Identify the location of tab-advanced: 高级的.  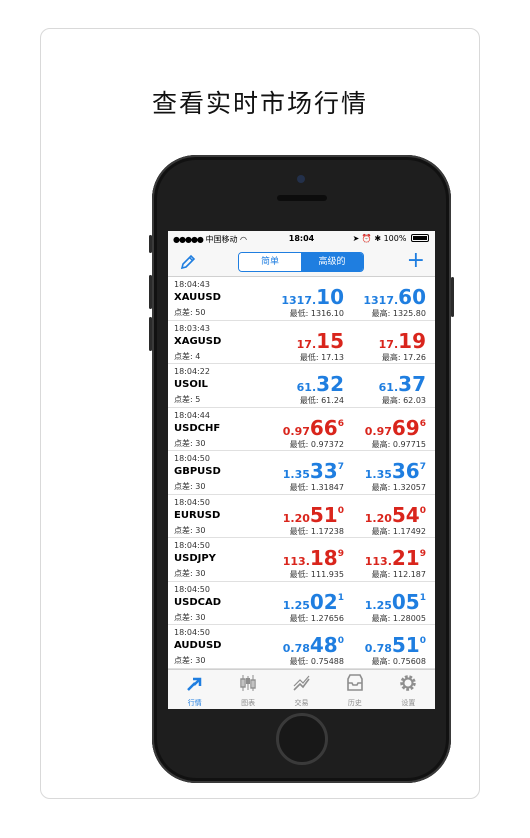
(332, 262).